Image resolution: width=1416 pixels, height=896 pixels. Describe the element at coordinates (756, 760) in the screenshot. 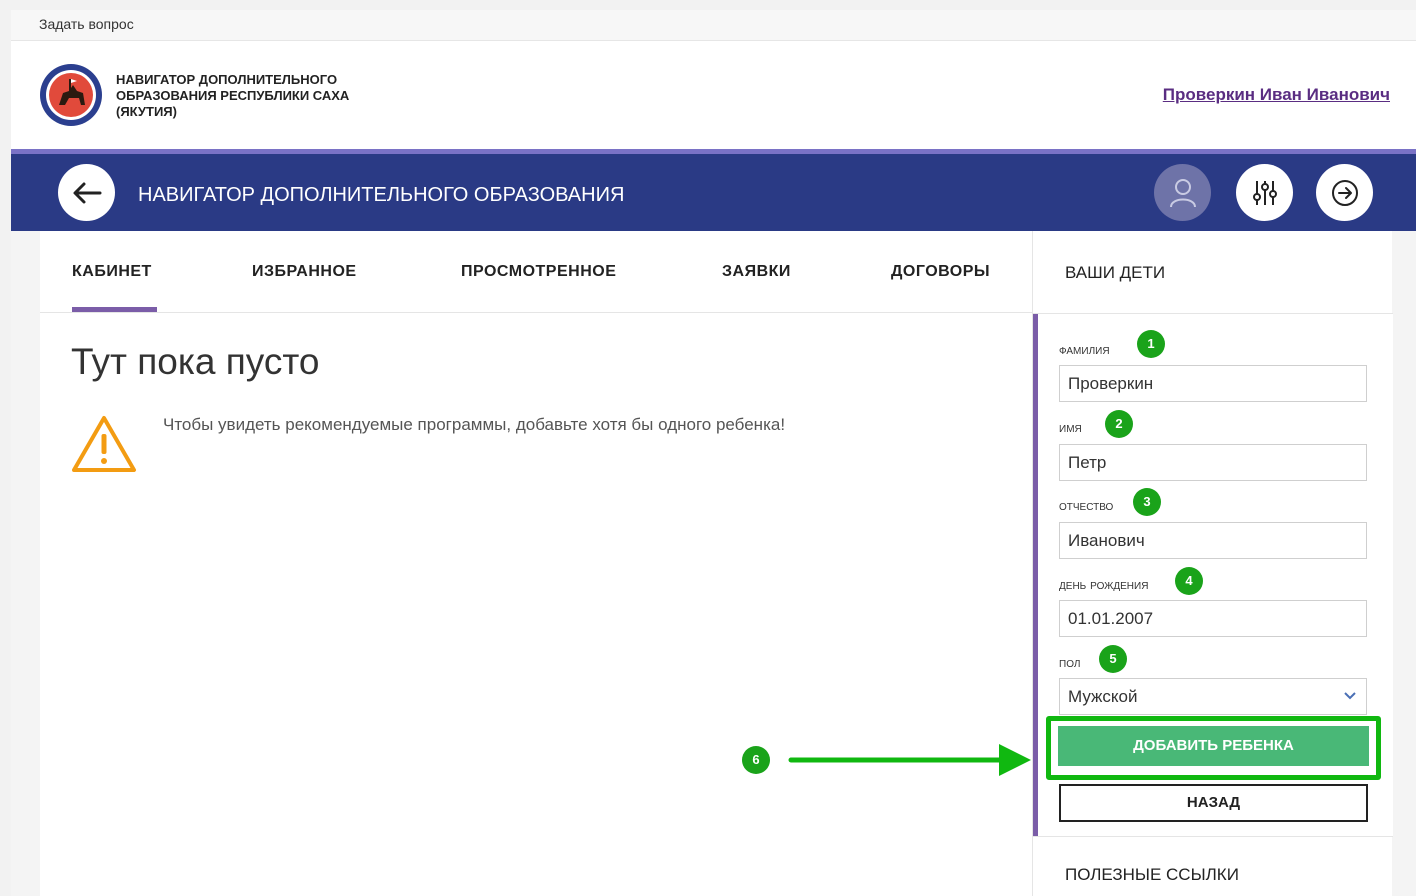

I see `step-badge: 6` at that location.